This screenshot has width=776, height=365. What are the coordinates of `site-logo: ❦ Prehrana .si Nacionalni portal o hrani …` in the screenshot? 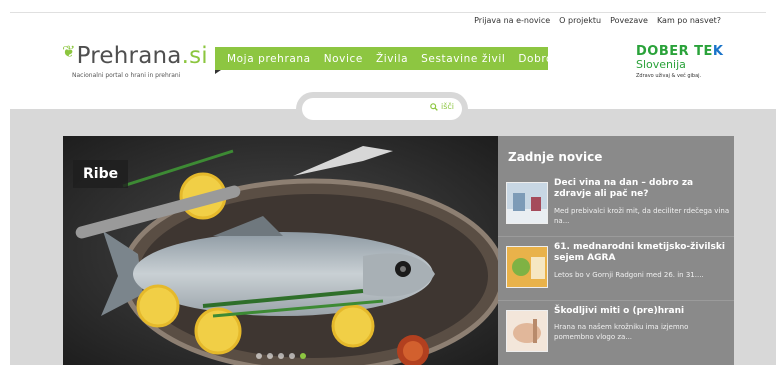 It's located at (135, 60).